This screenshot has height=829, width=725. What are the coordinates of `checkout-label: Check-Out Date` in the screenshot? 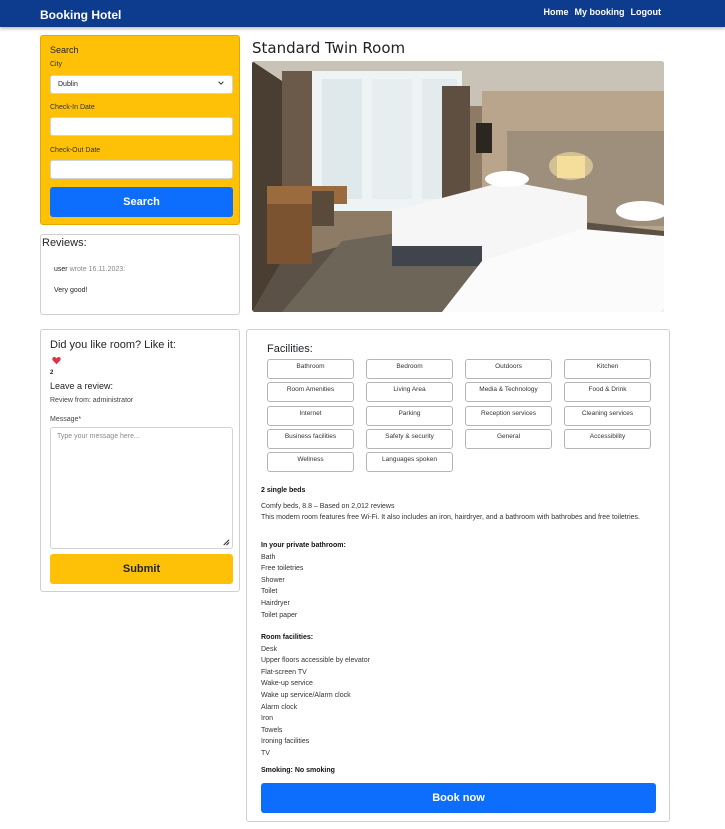 It's located at (75, 150).